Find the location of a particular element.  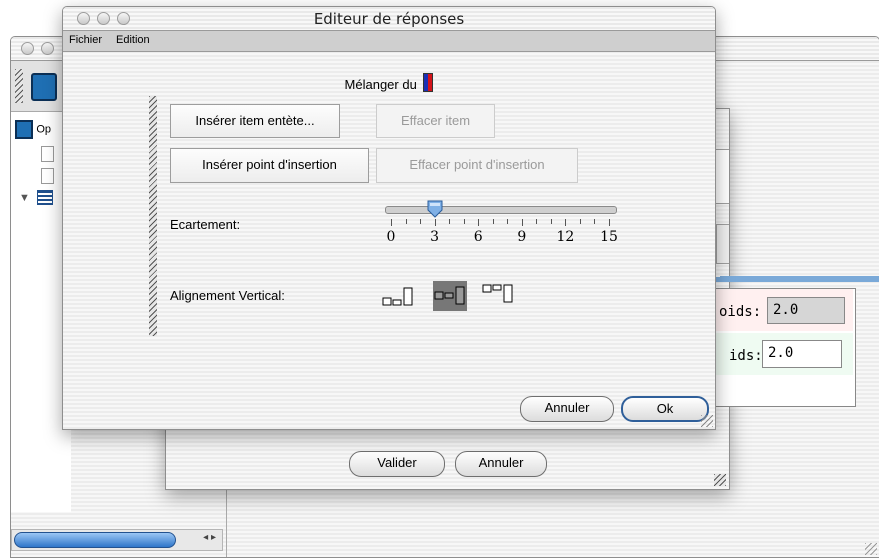

delete-point-button: Effacer point d'insertion is located at coordinates (477, 165).